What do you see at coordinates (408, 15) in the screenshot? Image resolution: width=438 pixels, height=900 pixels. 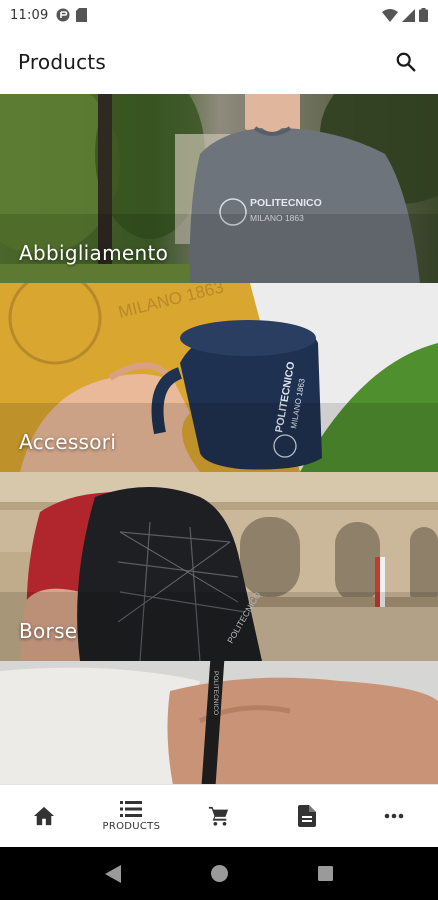 I see `signal-icon` at bounding box center [408, 15].